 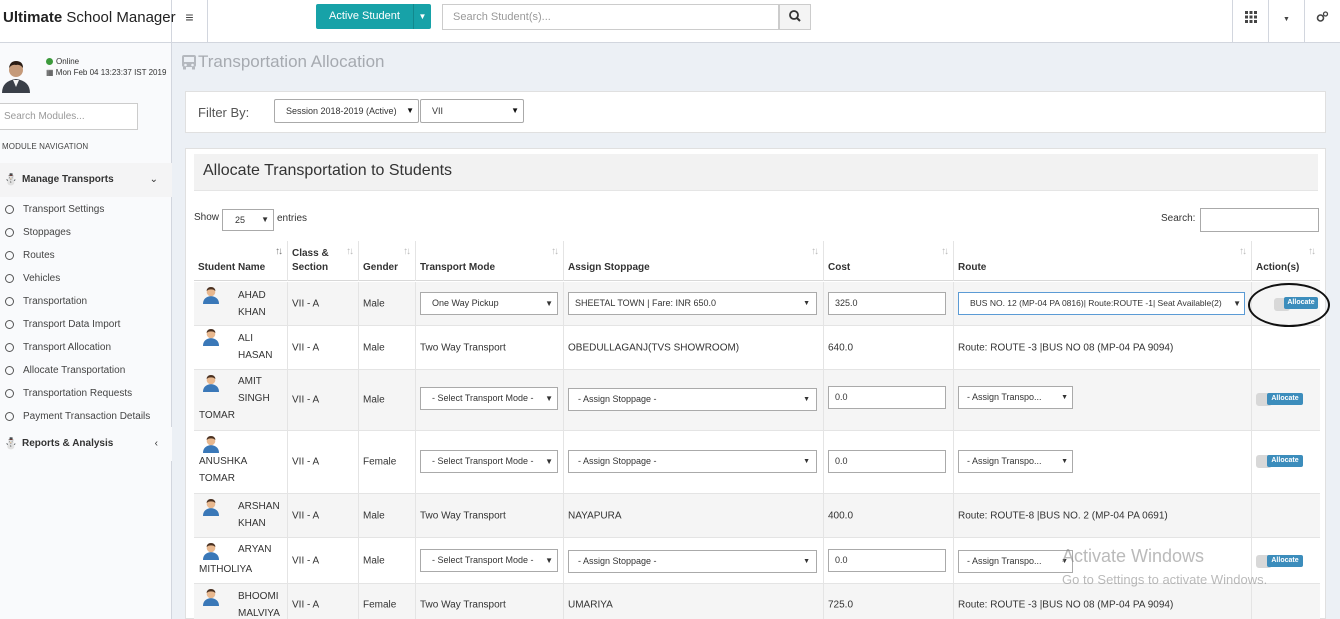 I want to click on chevron-left-icon: ‹, so click(x=156, y=443).